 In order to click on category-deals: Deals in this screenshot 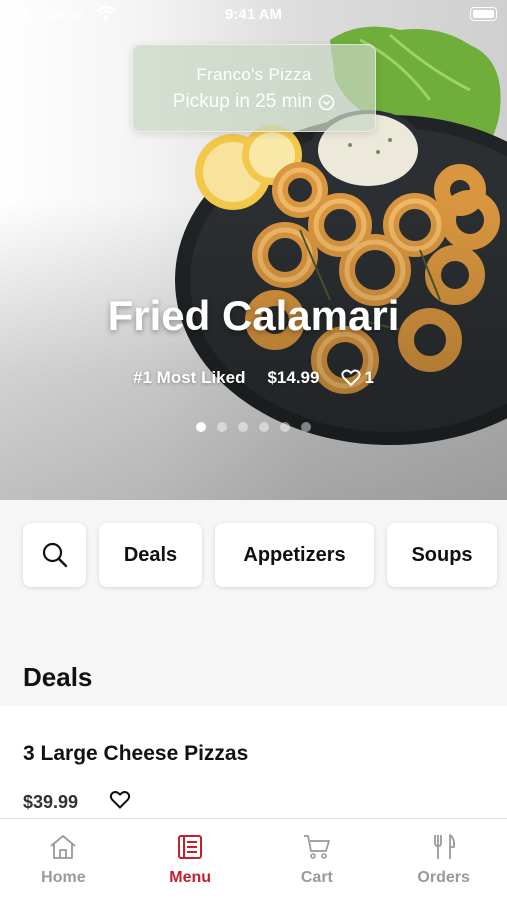, I will do `click(150, 555)`.